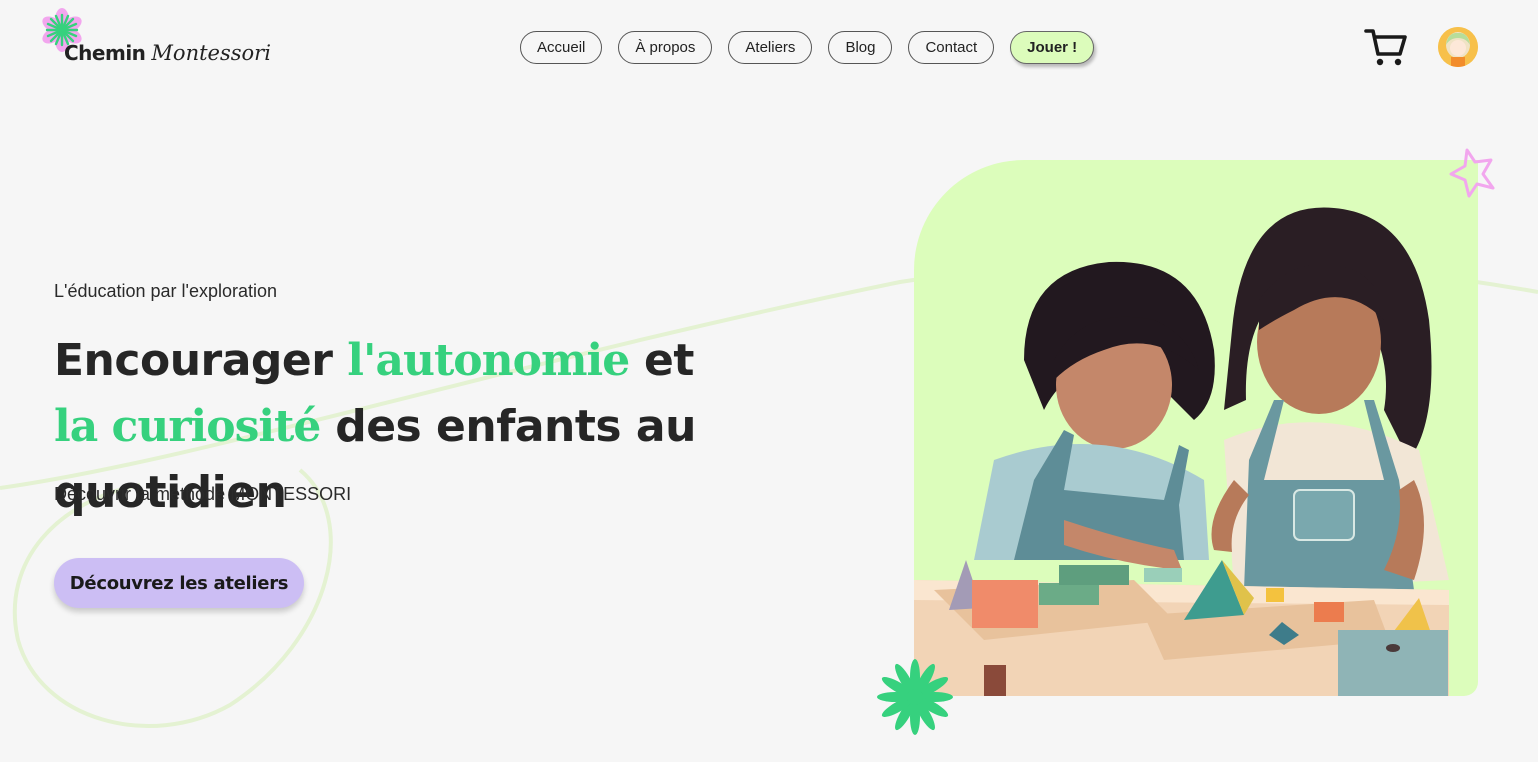 The height and width of the screenshot is (762, 1538). Describe the element at coordinates (915, 697) in the screenshot. I see `green-flower-icon` at that location.